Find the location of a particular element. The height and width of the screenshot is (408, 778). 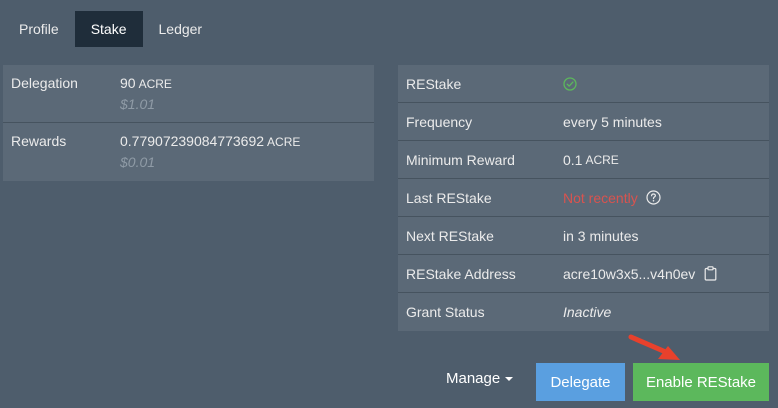

last-restake-row: Last REStake Not recently is located at coordinates (583, 198).